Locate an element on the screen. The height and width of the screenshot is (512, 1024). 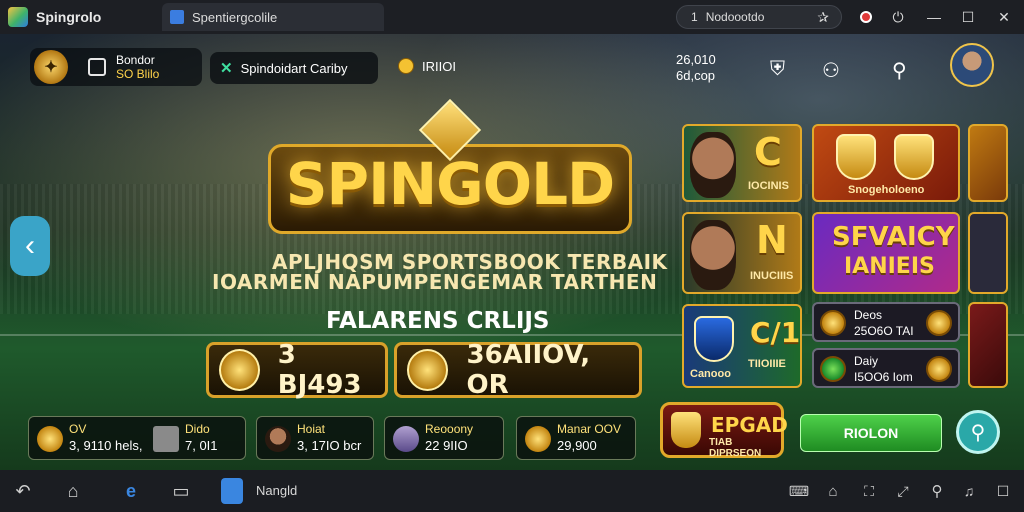
coin-balance: IRIIOI is located at coordinates (427, 66).